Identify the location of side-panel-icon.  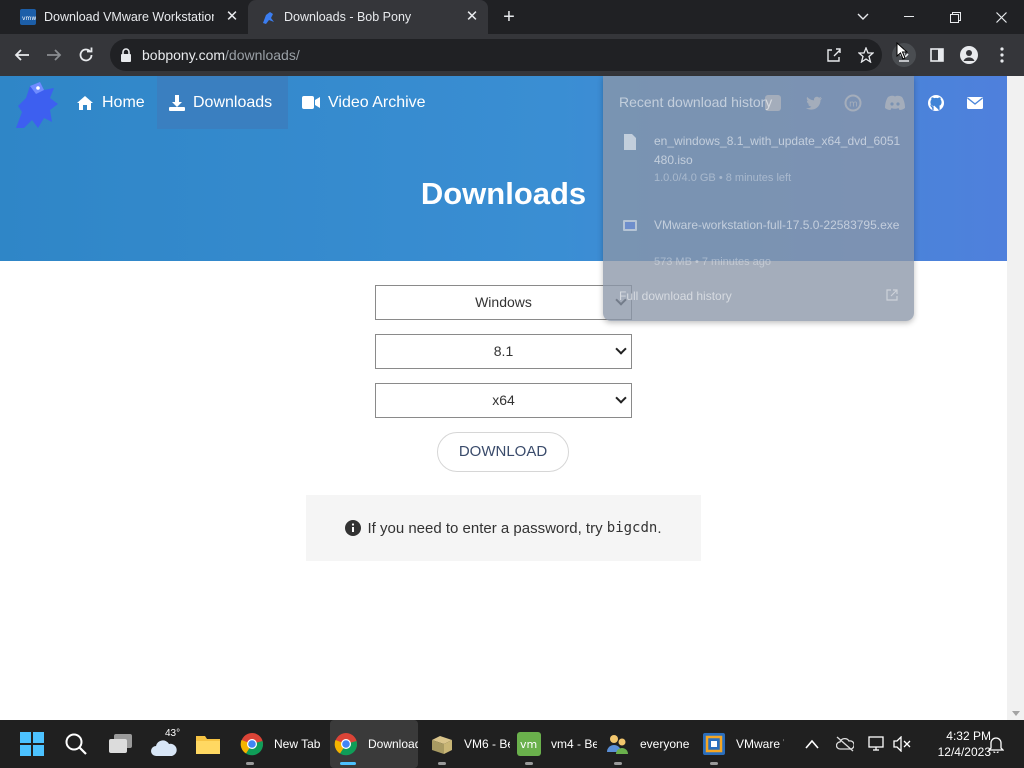
(937, 55).